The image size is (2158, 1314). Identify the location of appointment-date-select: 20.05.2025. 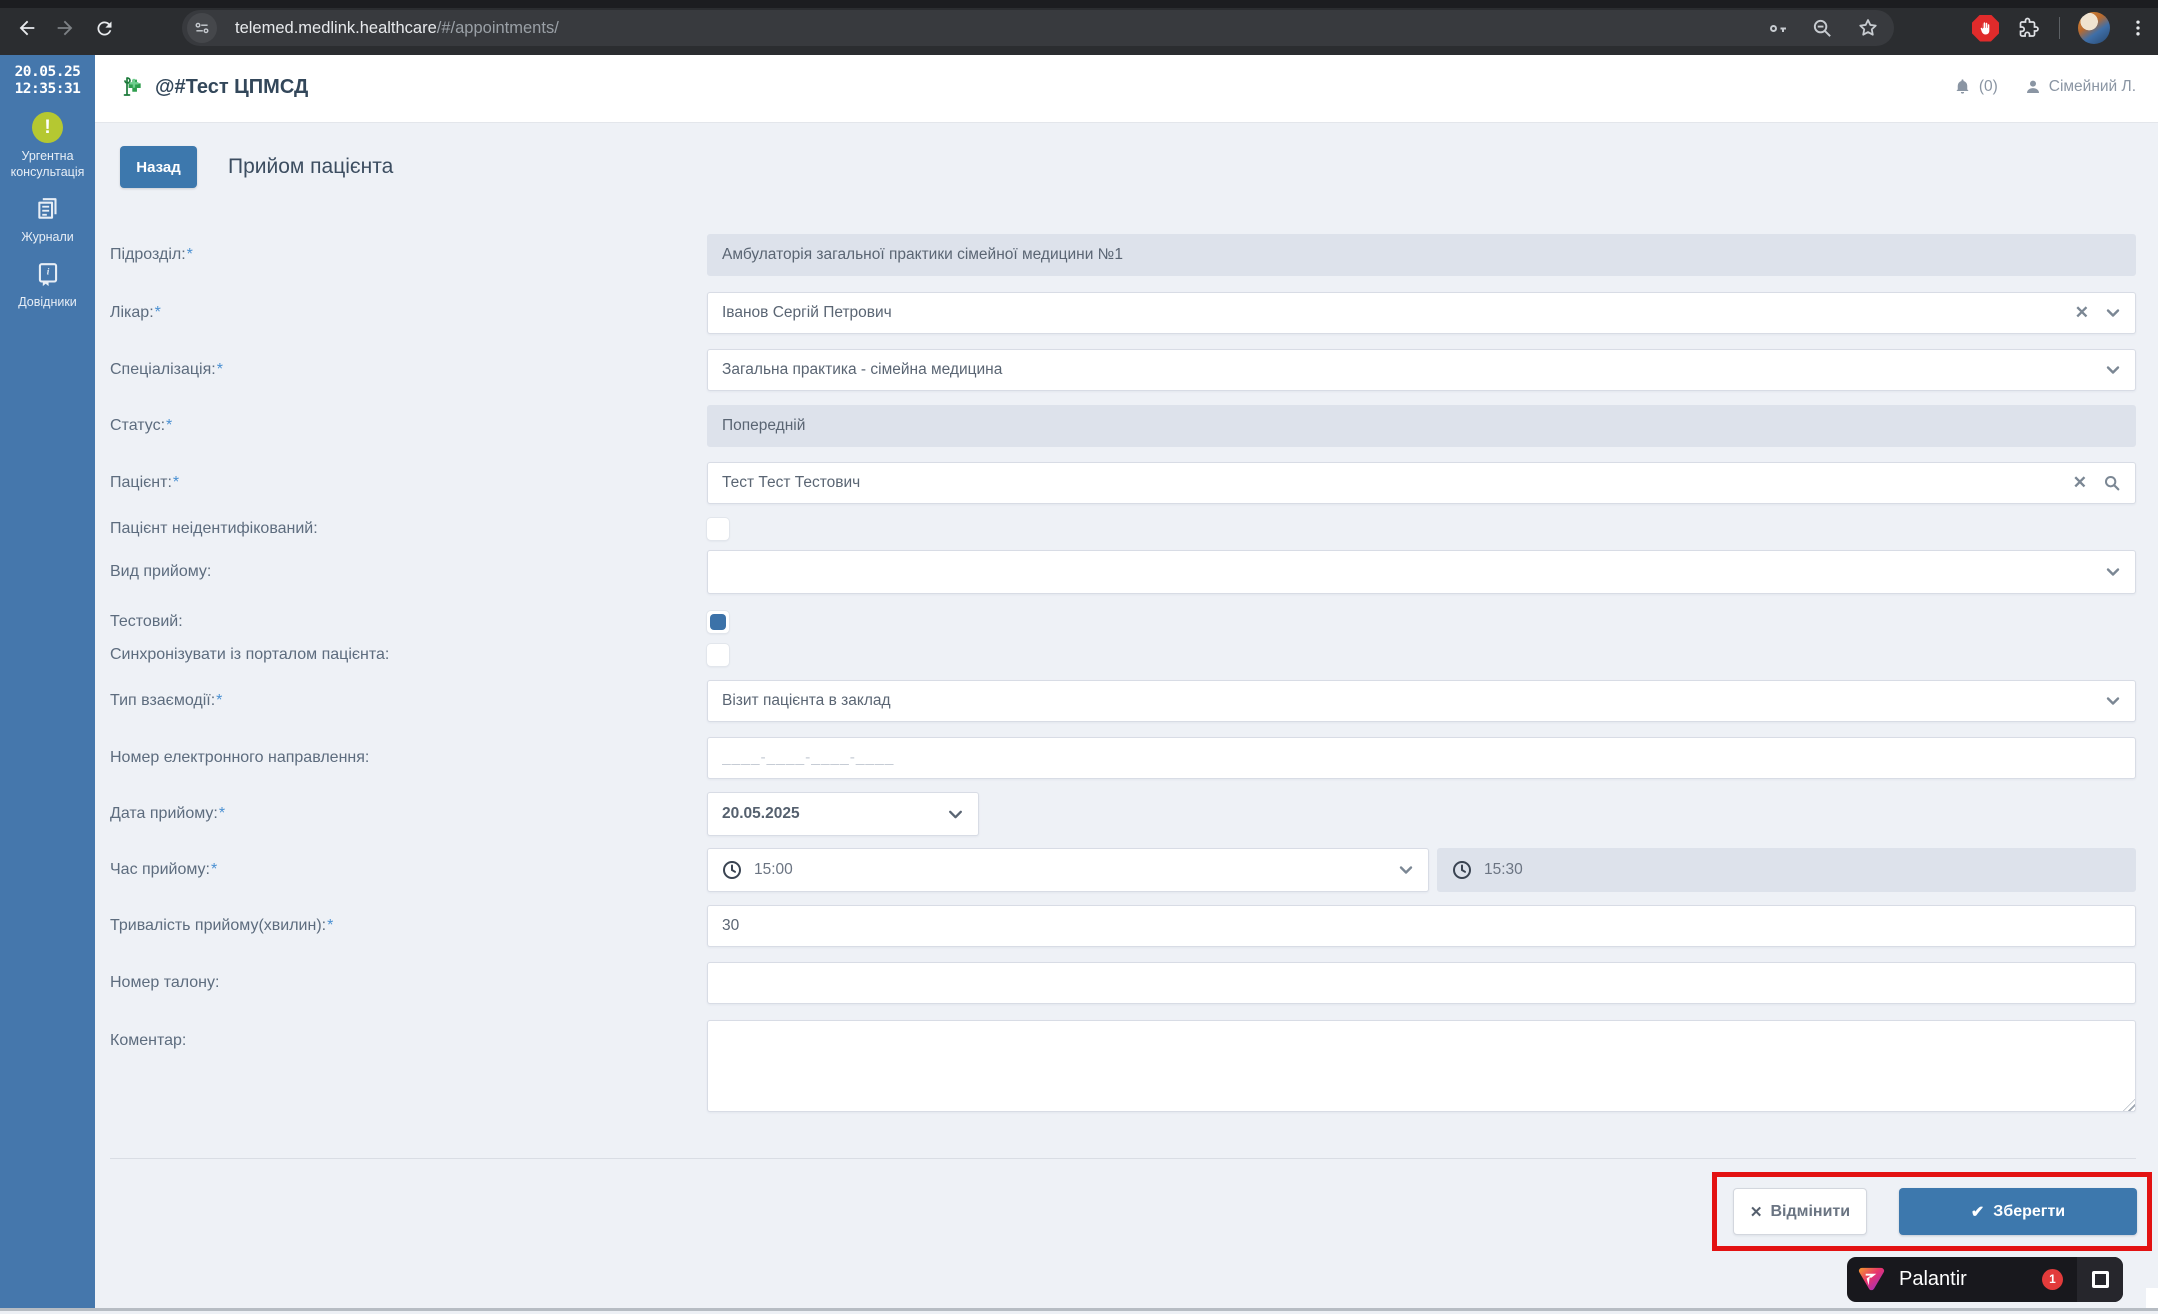
(843, 814).